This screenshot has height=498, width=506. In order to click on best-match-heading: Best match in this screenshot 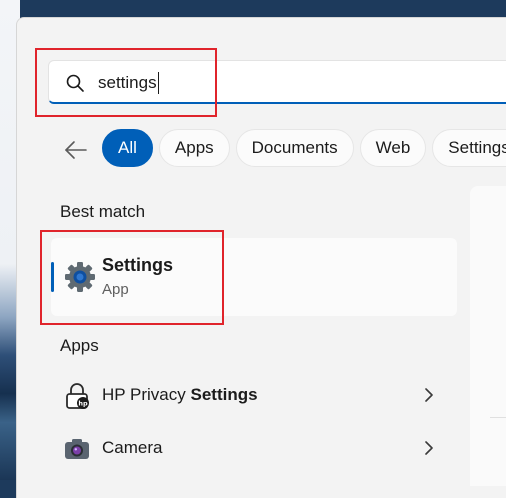, I will do `click(103, 211)`.